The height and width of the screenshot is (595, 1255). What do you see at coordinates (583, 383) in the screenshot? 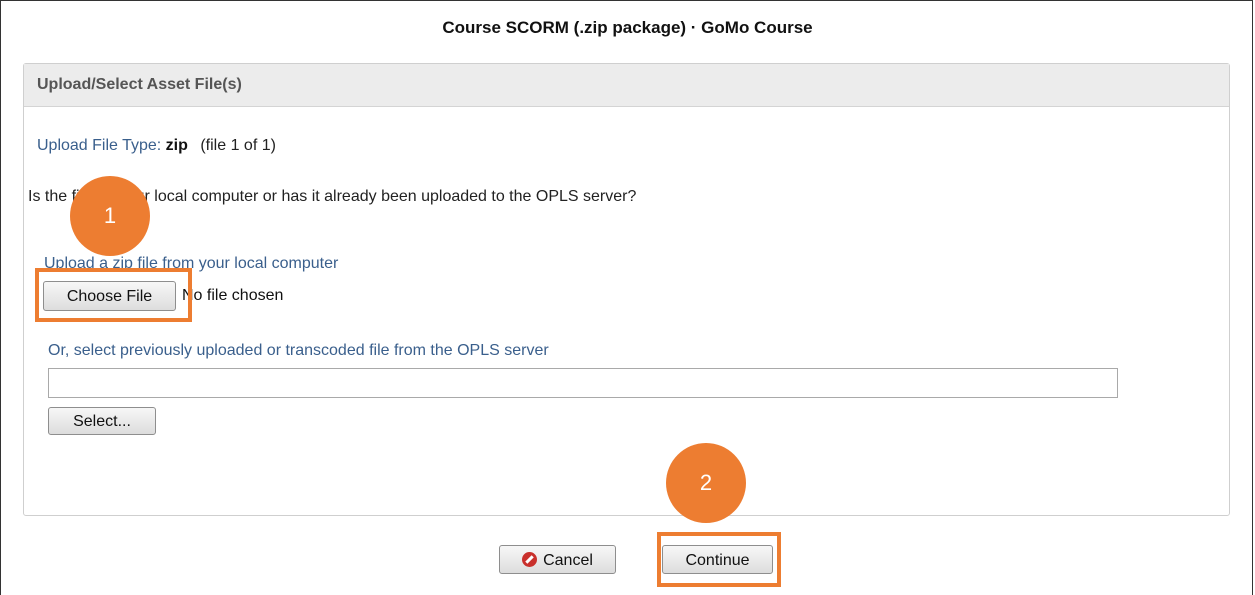
I see `server-file-input` at bounding box center [583, 383].